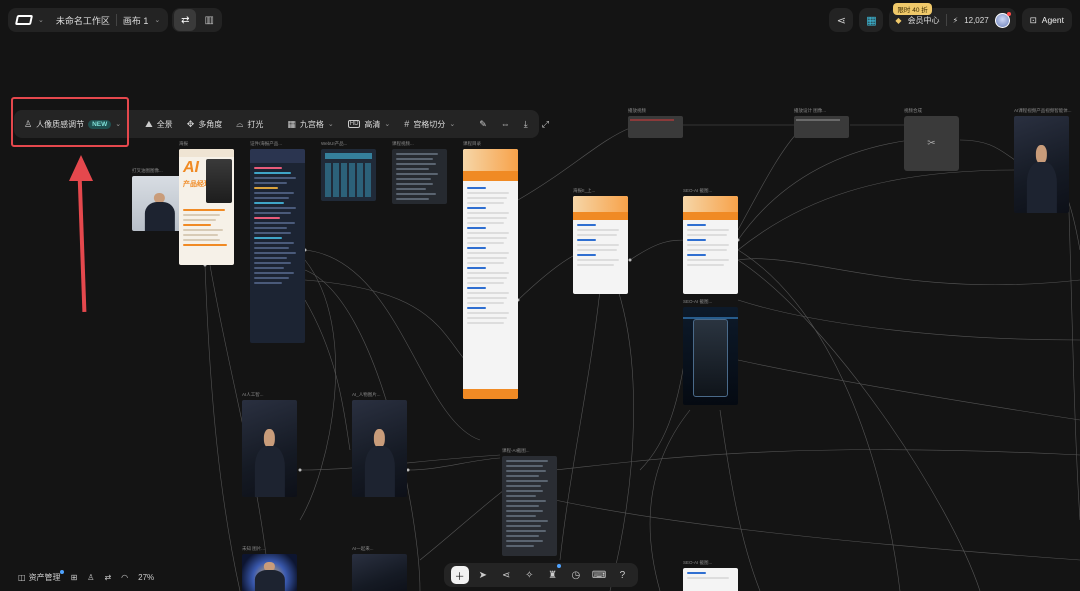  Describe the element at coordinates (240, 123) in the screenshot. I see `lighting-icon: ⌓` at that location.